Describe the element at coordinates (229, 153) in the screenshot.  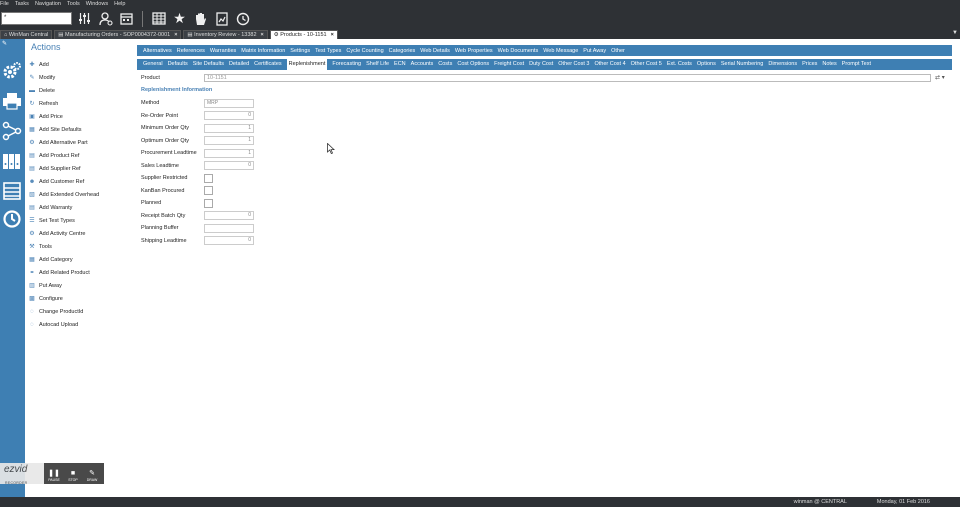
I see `procurement-leadtime-field: 1` at that location.